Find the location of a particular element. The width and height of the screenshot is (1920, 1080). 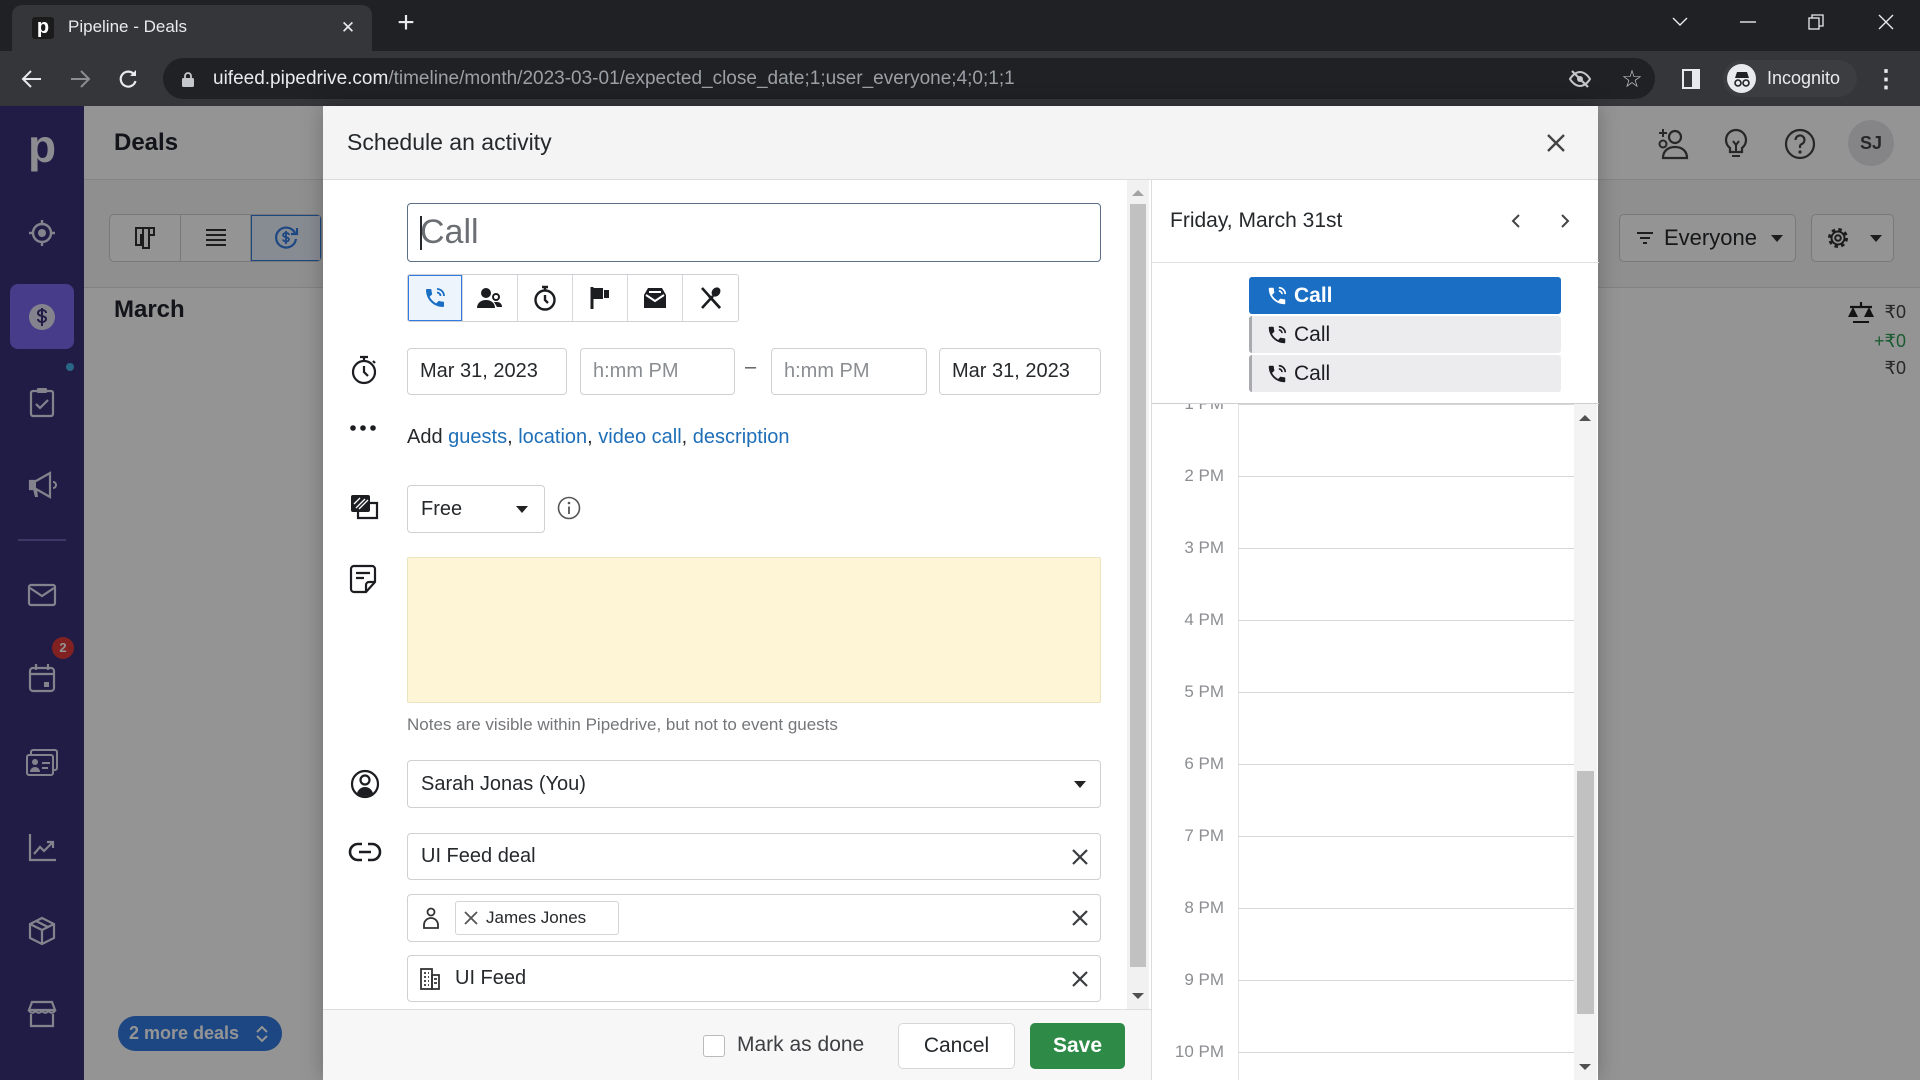

type-call-button is located at coordinates (435, 298).